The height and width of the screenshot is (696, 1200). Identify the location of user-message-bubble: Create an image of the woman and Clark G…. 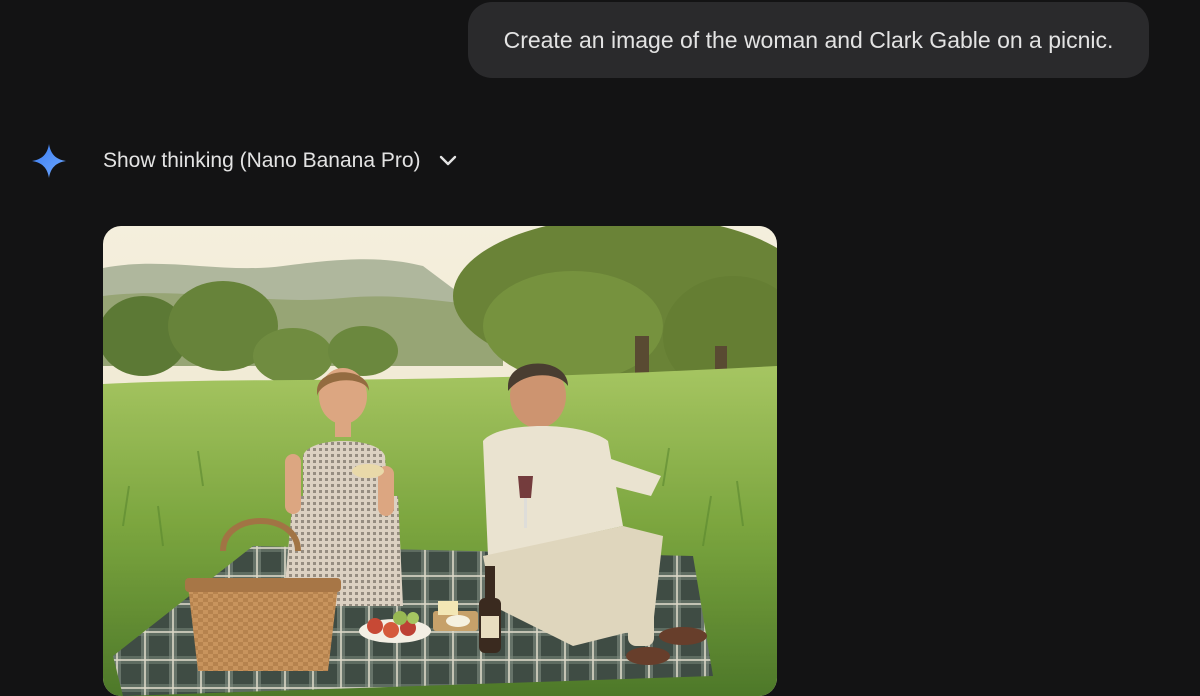
(808, 40).